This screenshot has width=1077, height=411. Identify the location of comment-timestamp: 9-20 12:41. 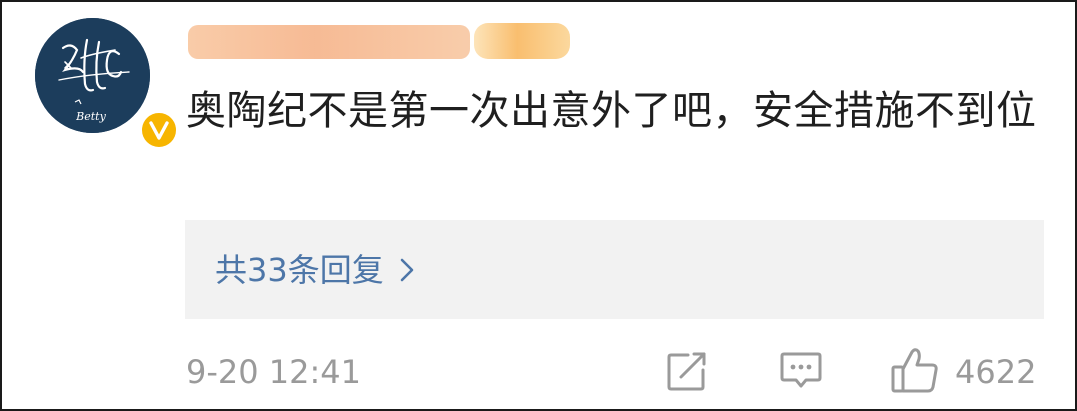
(274, 372).